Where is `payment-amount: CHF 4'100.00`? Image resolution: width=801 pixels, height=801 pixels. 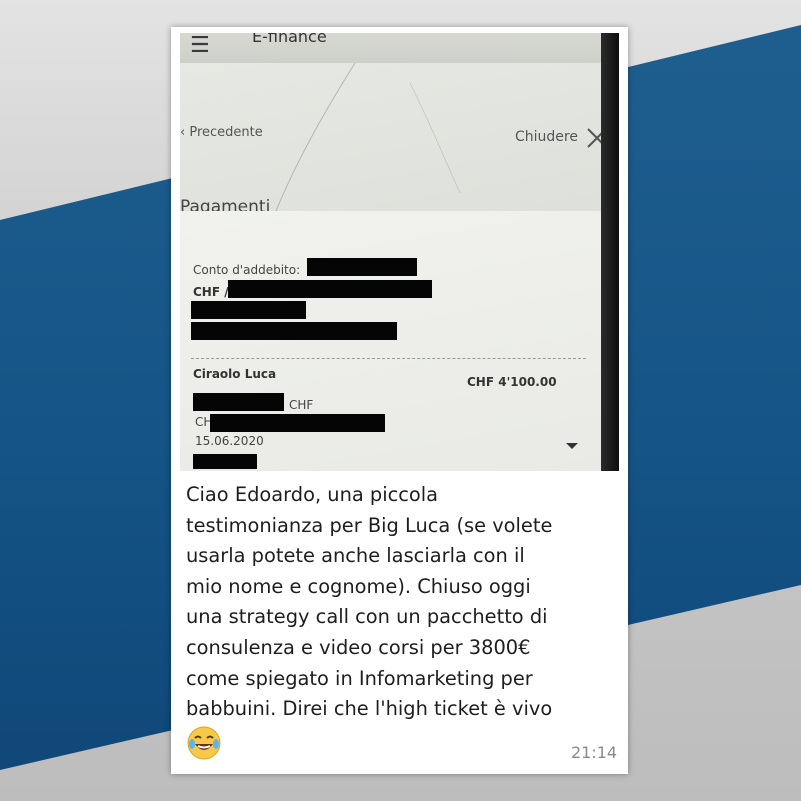 payment-amount: CHF 4'100.00 is located at coordinates (512, 382).